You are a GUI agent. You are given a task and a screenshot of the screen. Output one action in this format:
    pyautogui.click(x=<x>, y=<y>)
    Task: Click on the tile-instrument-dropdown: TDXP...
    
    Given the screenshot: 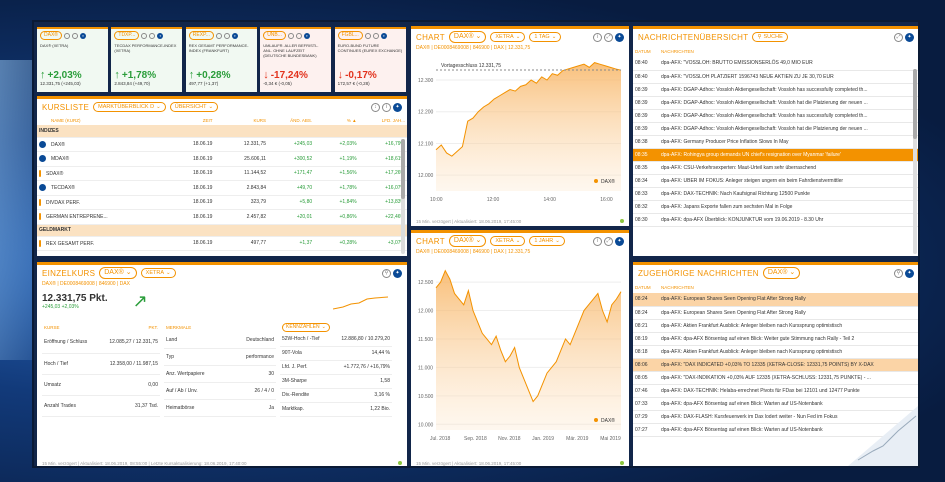 What is the action you would take?
    pyautogui.click(x=127, y=35)
    